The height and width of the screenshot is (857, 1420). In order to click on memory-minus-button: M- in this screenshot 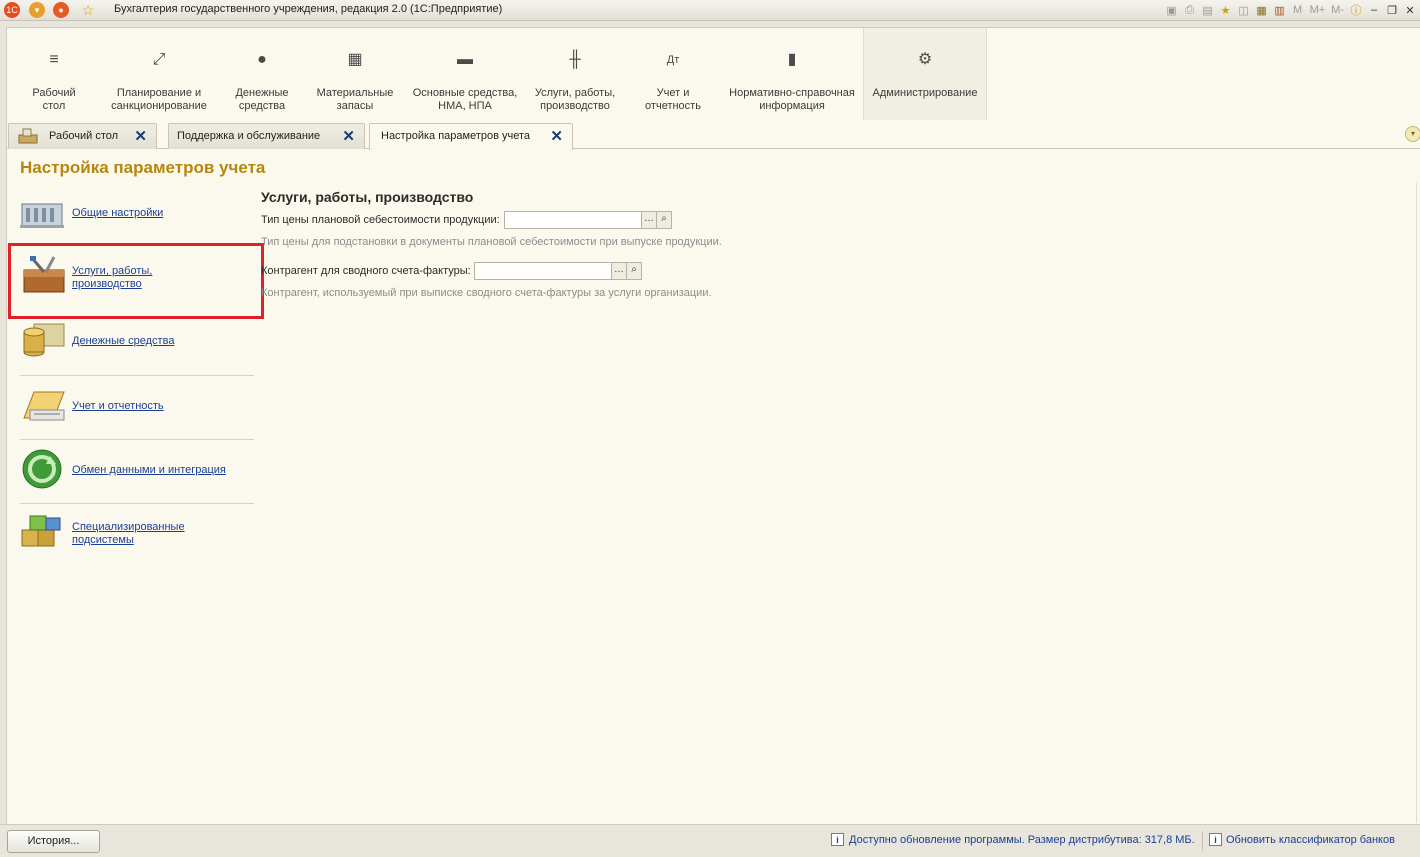, I will do `click(1337, 10)`.